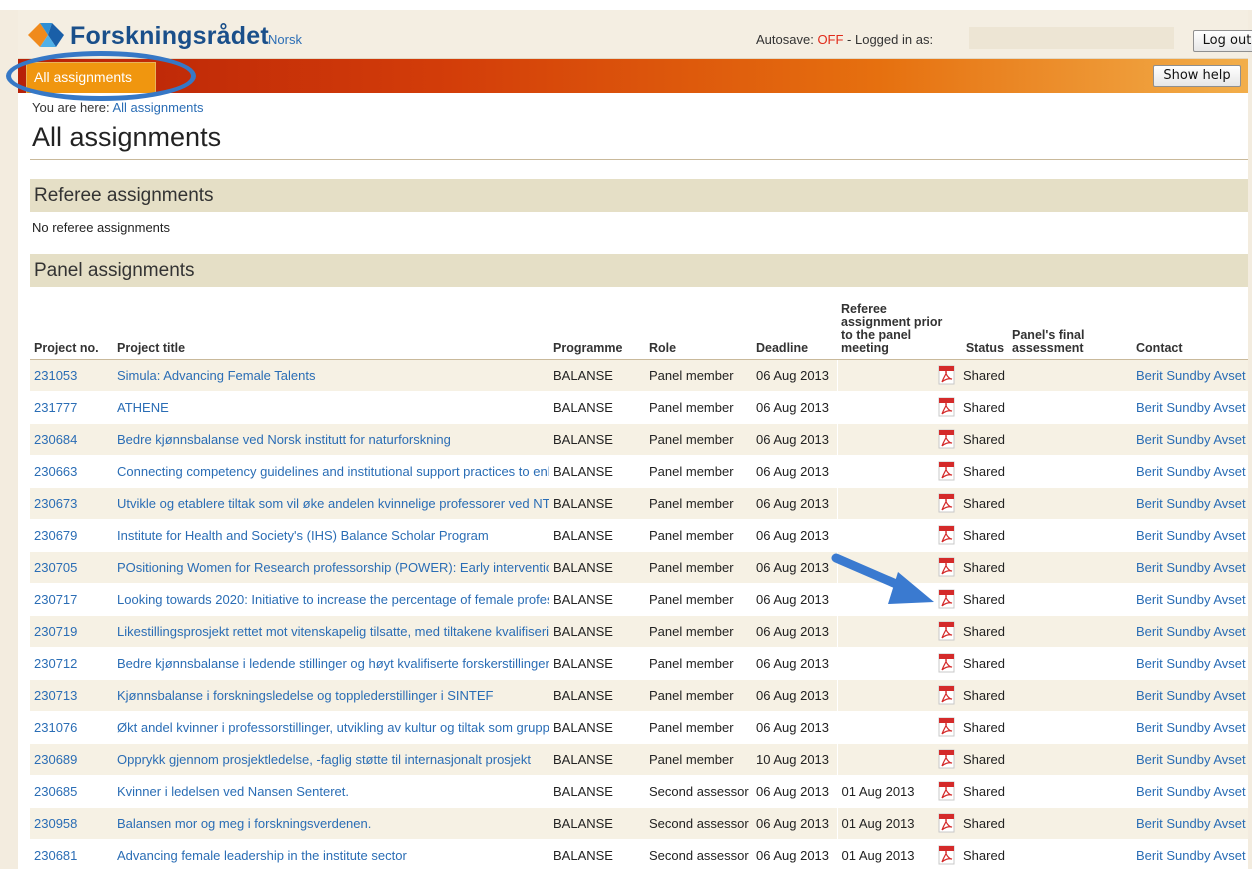 This screenshot has height=871, width=1252. What do you see at coordinates (71, 598) in the screenshot?
I see `project-number-link: 230717` at bounding box center [71, 598].